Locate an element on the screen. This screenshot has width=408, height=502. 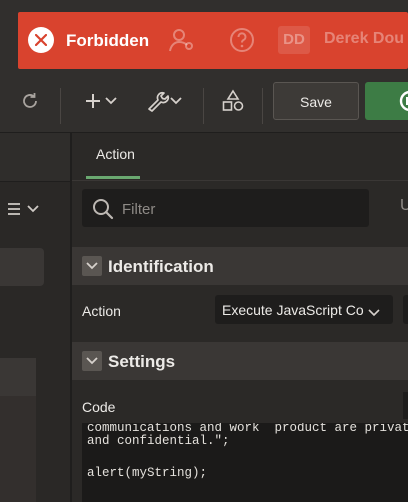
filter-field is located at coordinates (225, 209).